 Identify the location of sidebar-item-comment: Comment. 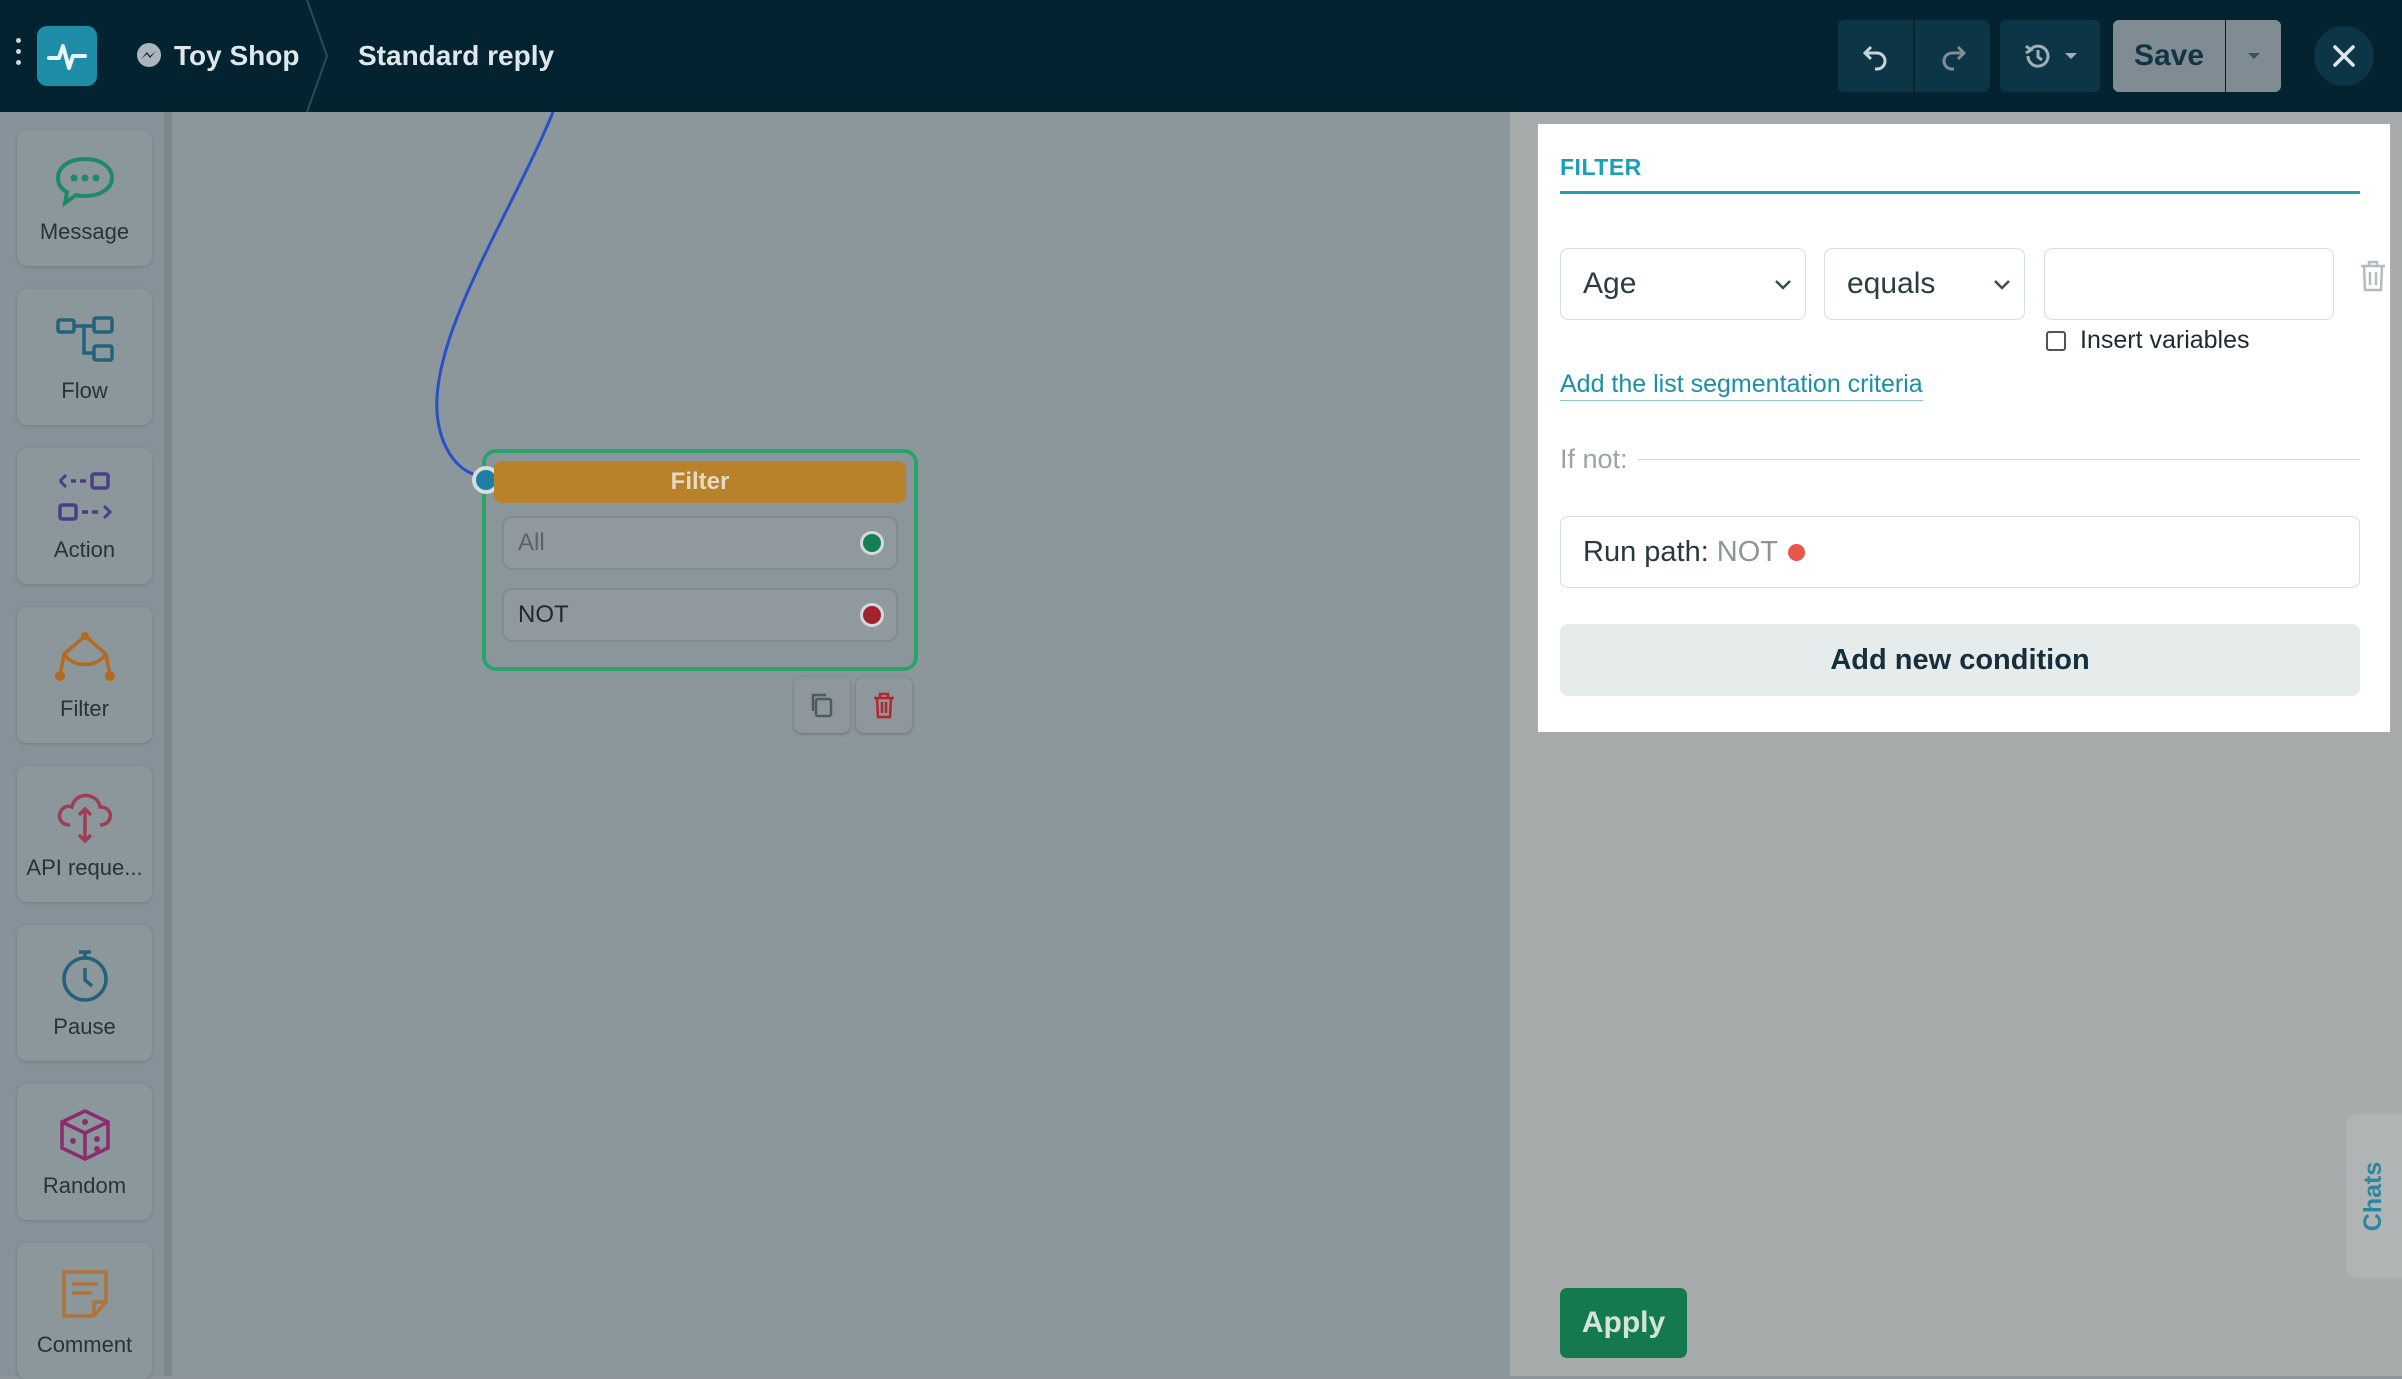
(84, 1311).